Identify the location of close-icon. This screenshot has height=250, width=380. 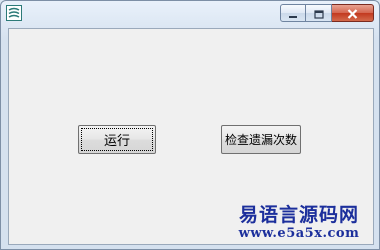
(352, 13).